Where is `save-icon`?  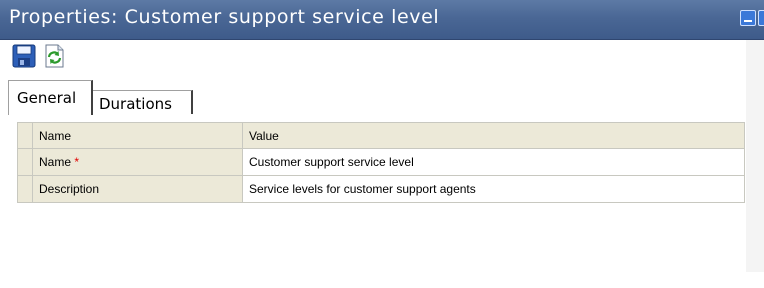 save-icon is located at coordinates (24, 56).